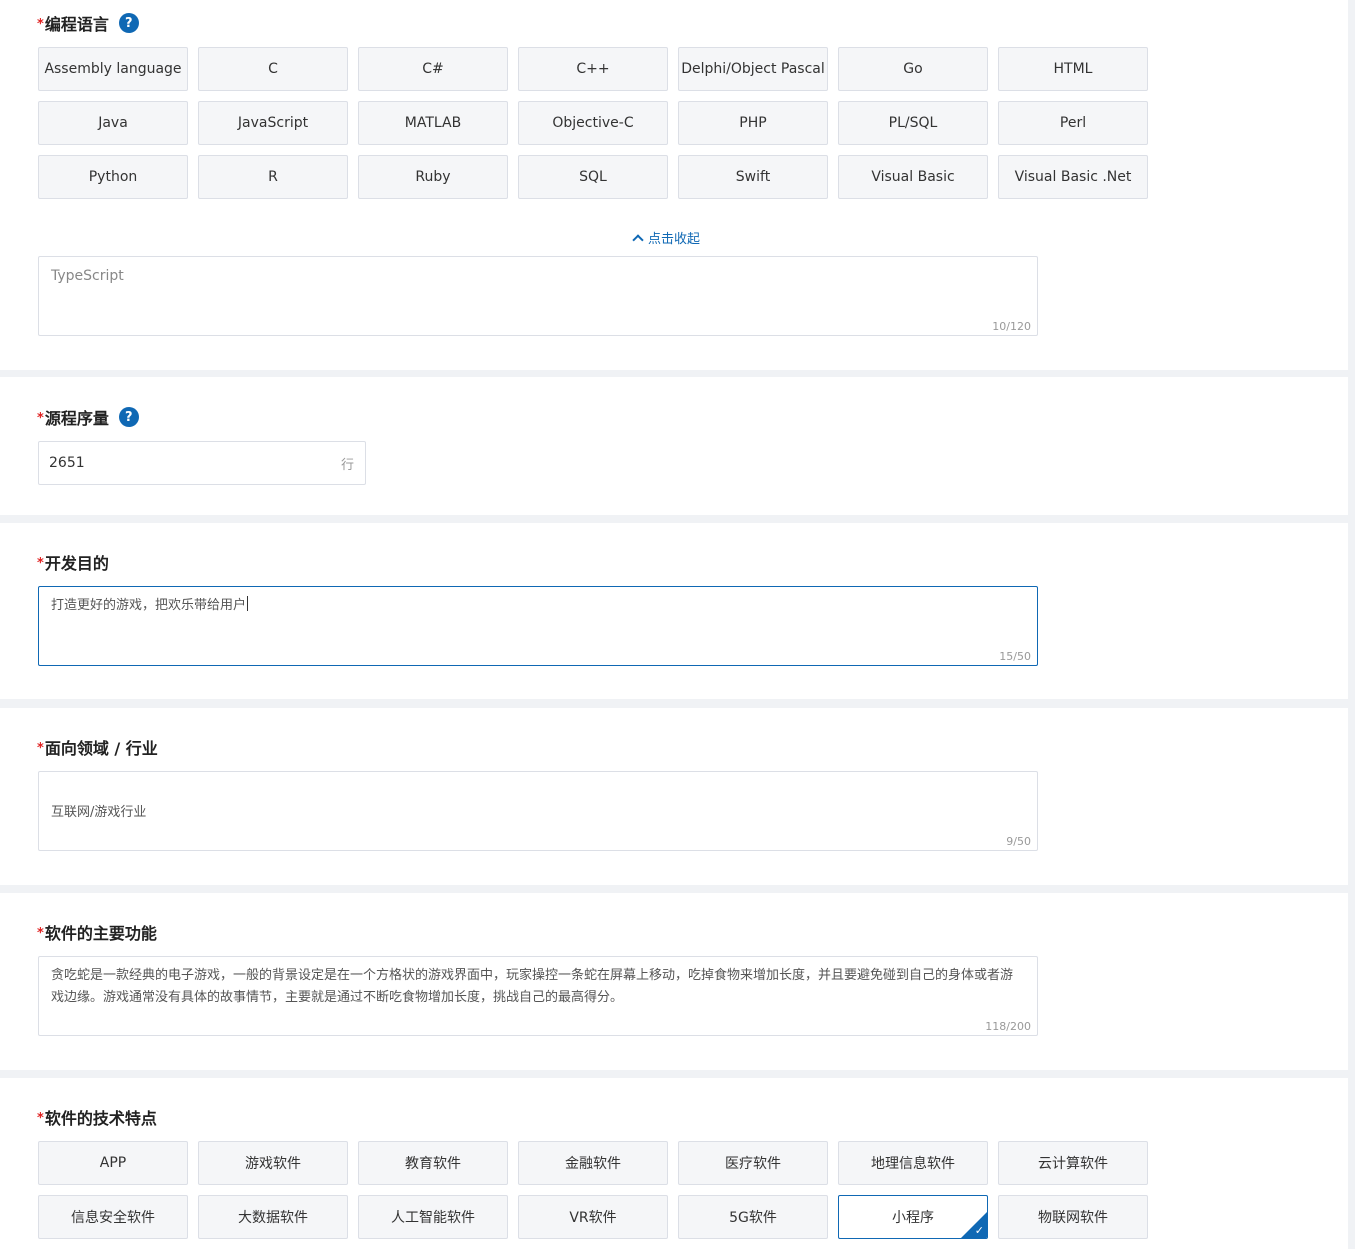 This screenshot has height=1249, width=1355. I want to click on purpose-textarea: 打造更好的游戏，把欢乐带给用户 15/50, so click(538, 626).